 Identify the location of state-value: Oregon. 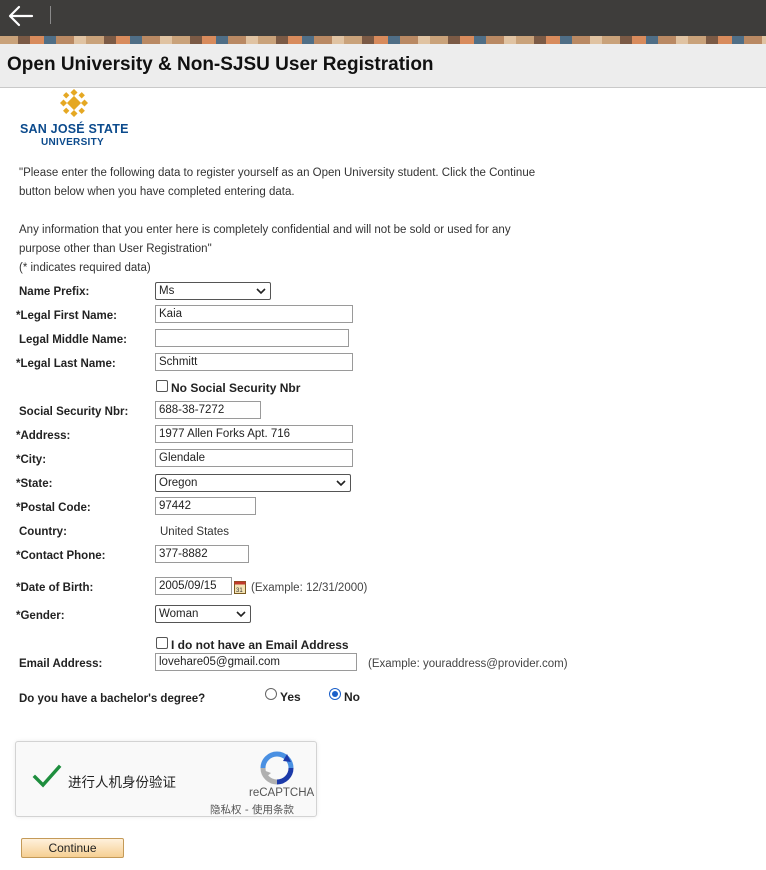
(178, 483).